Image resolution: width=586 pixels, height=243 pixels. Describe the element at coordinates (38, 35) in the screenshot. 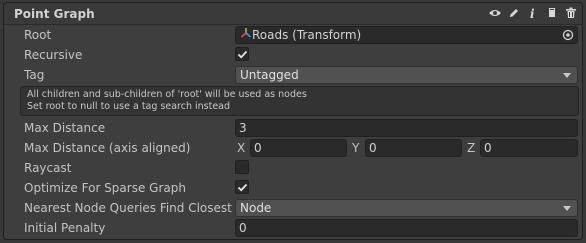

I see `root-label: Root` at that location.